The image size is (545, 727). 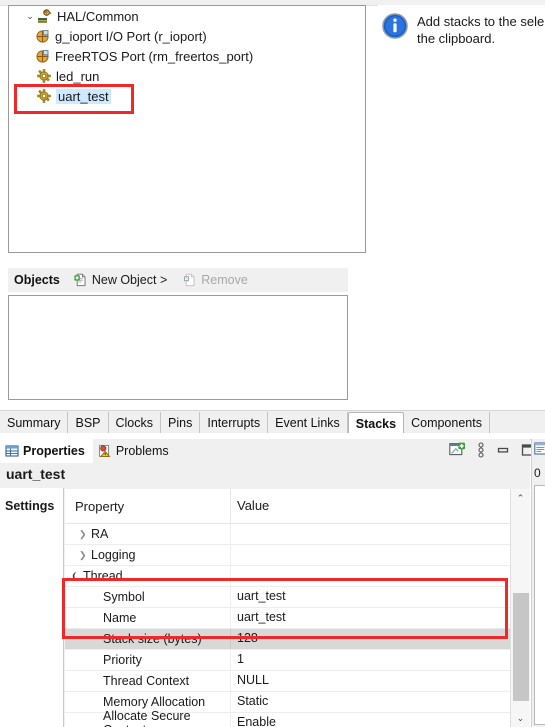 What do you see at coordinates (187, 16) in the screenshot?
I see `tree-item-hal-common: ⌄ HAL/Common` at bounding box center [187, 16].